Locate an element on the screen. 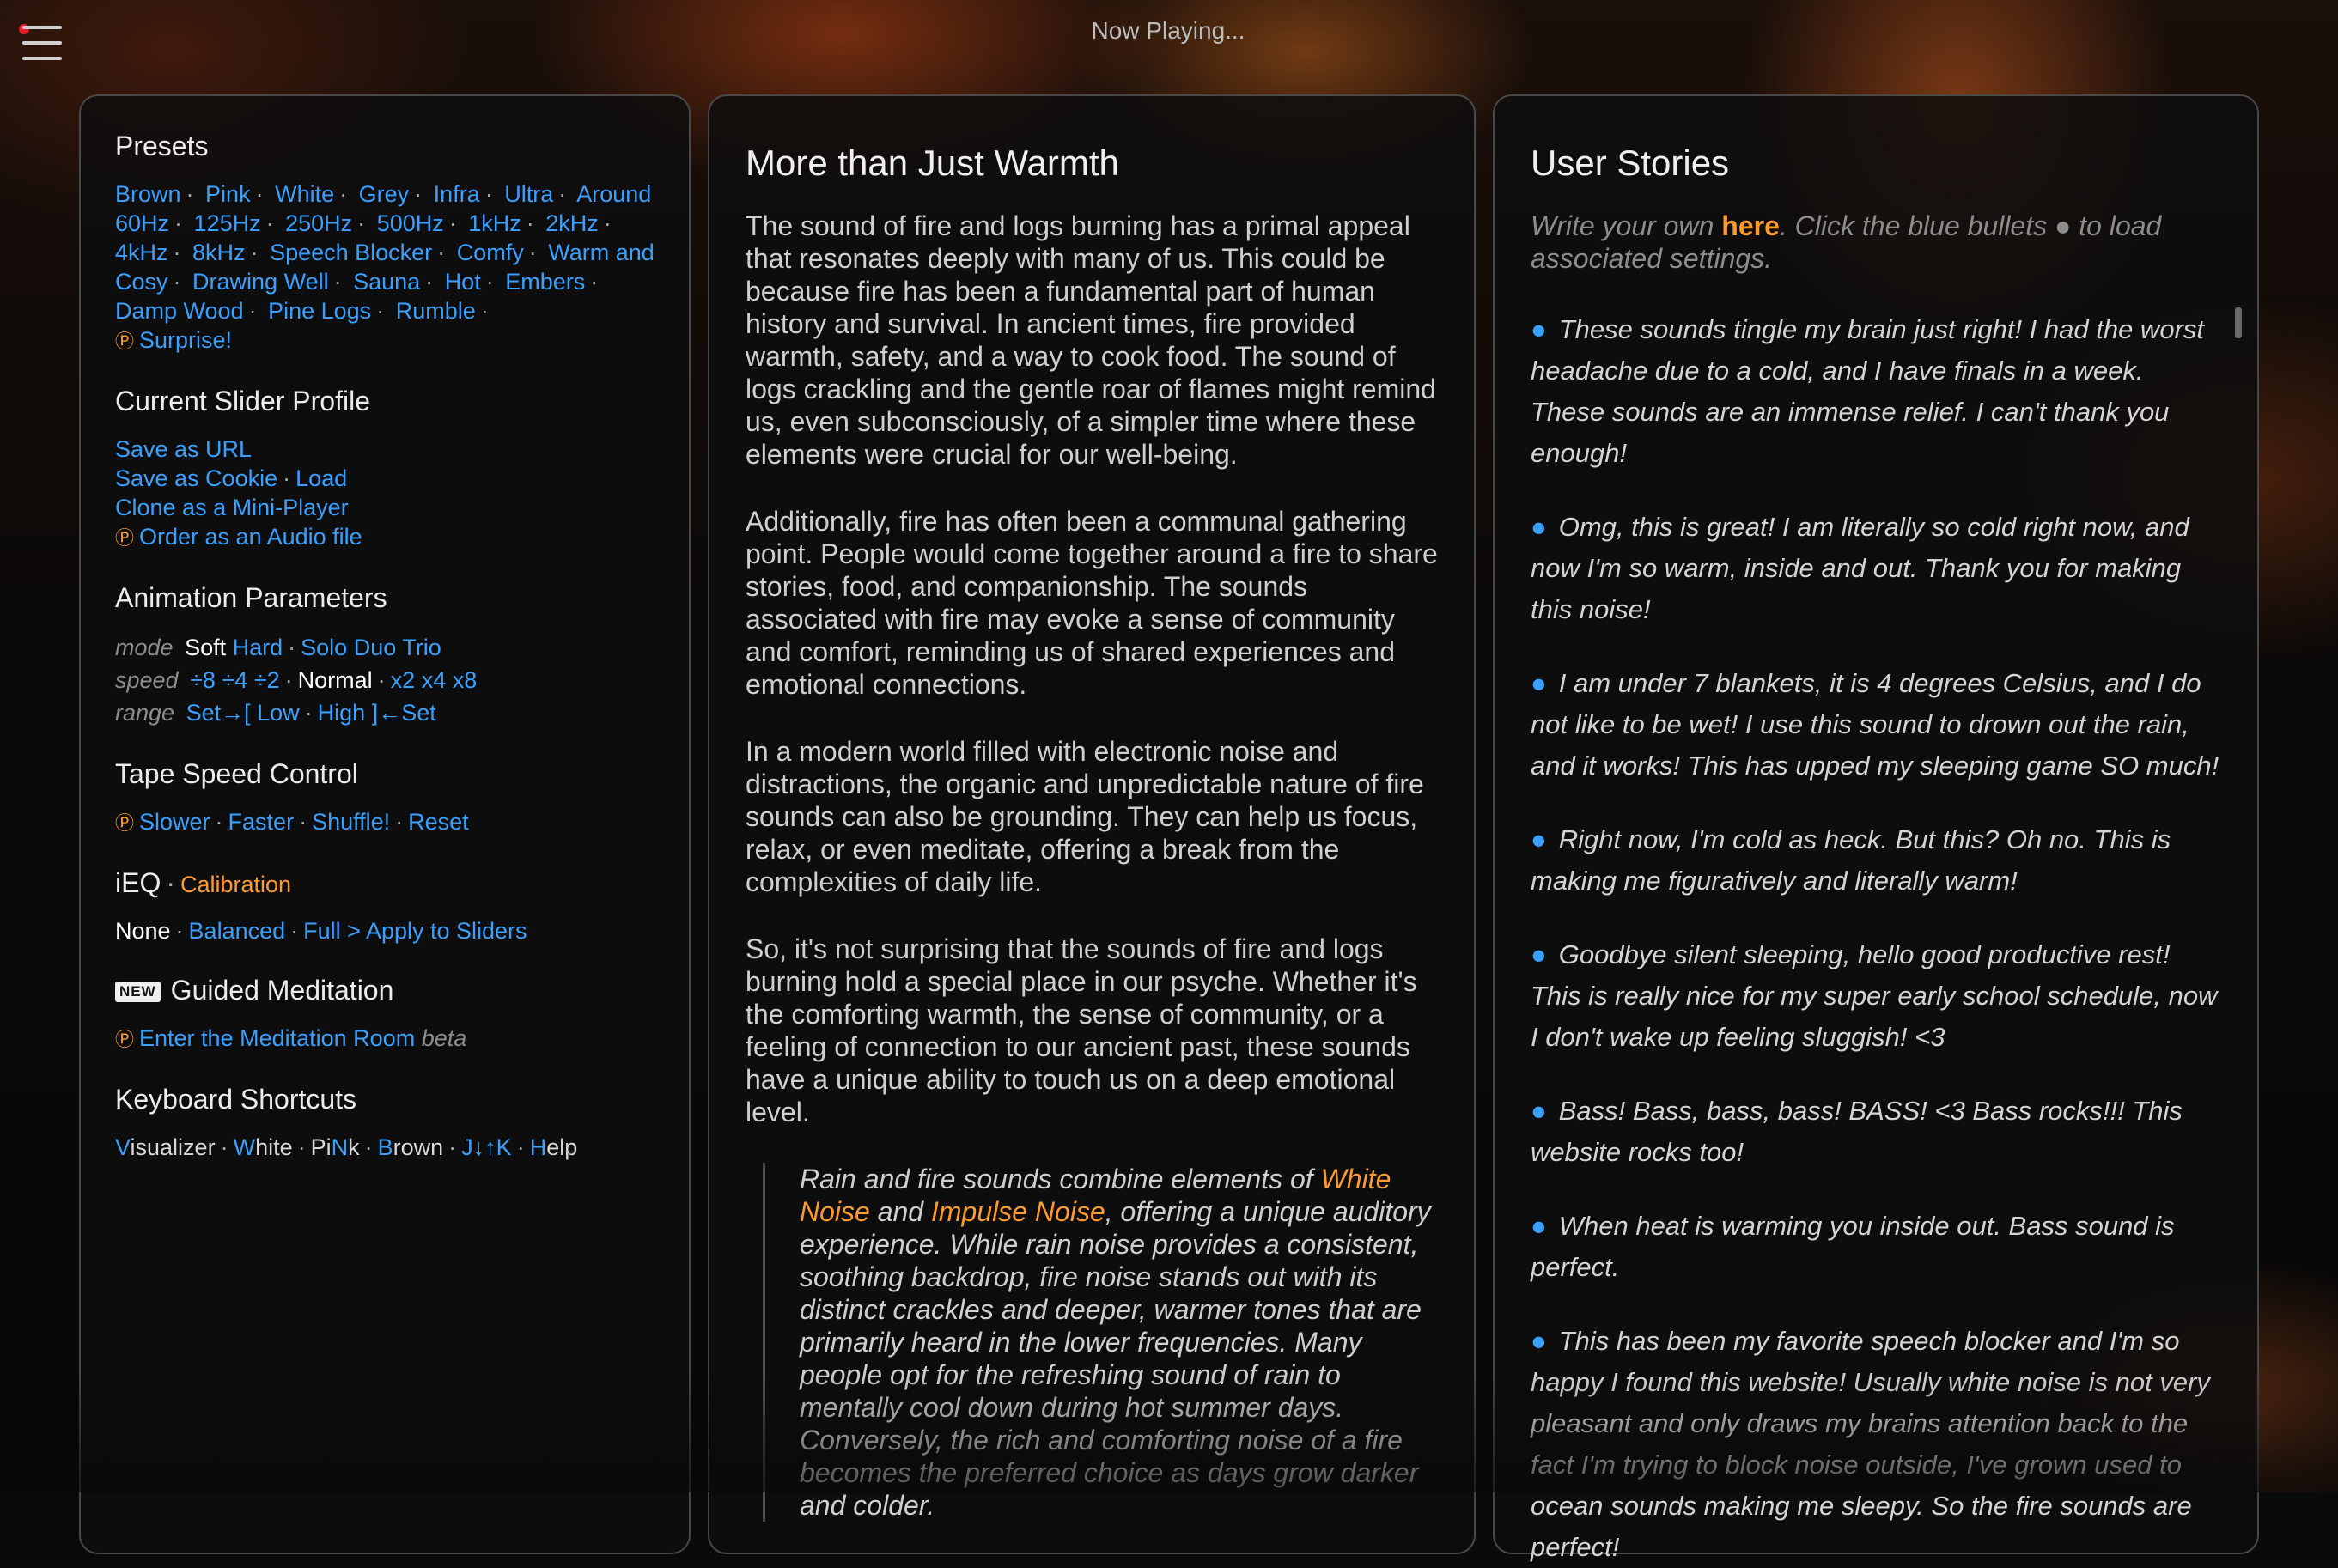 The image size is (2338, 1568). tape-shuffle: Shuffle! is located at coordinates (351, 822).